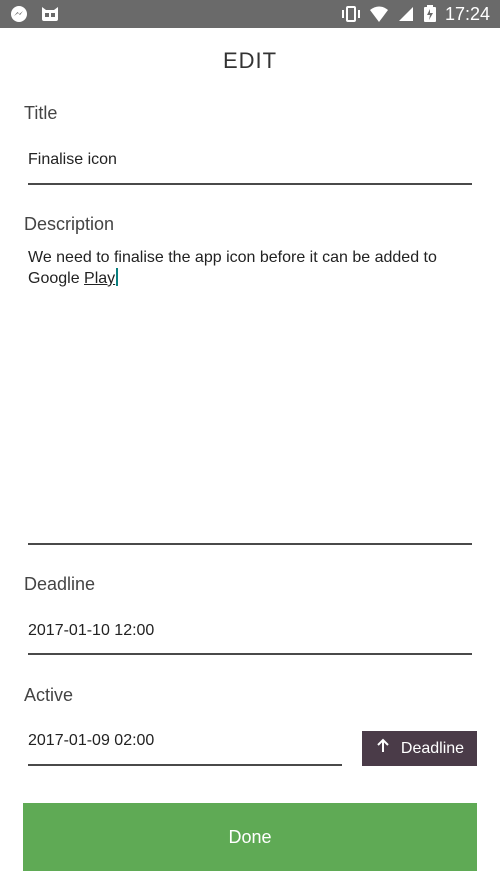 The image size is (500, 889). Describe the element at coordinates (49, 695) in the screenshot. I see `active-label: Active` at that location.